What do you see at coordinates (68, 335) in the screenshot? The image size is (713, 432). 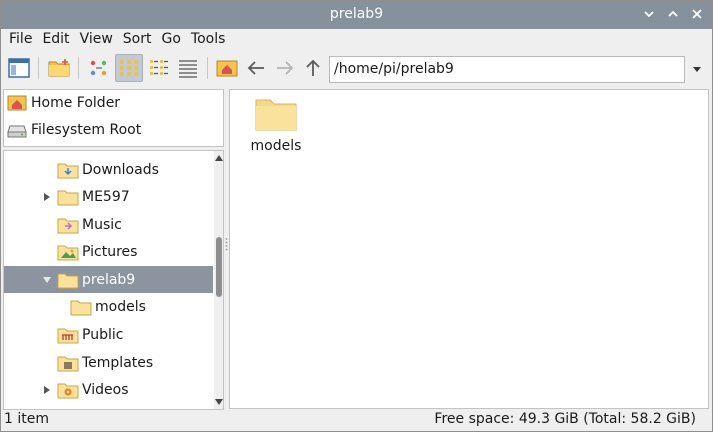 I see `folder-public-icon` at bounding box center [68, 335].